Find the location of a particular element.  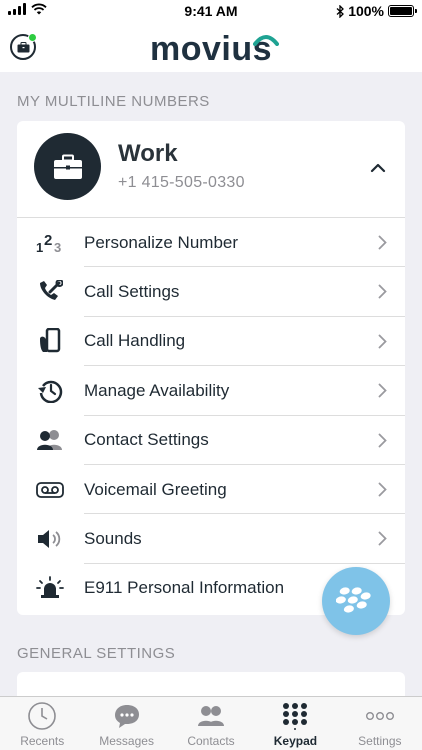

menu-item-label: Sounds is located at coordinates (113, 539).